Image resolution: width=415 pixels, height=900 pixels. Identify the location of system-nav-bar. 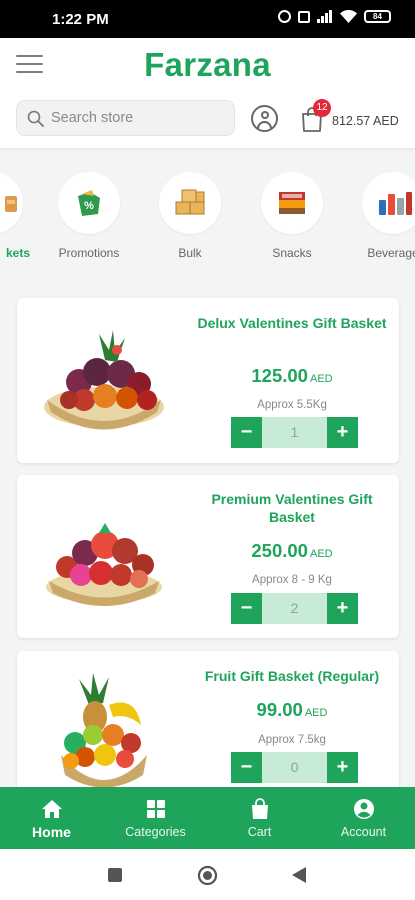
(207, 874).